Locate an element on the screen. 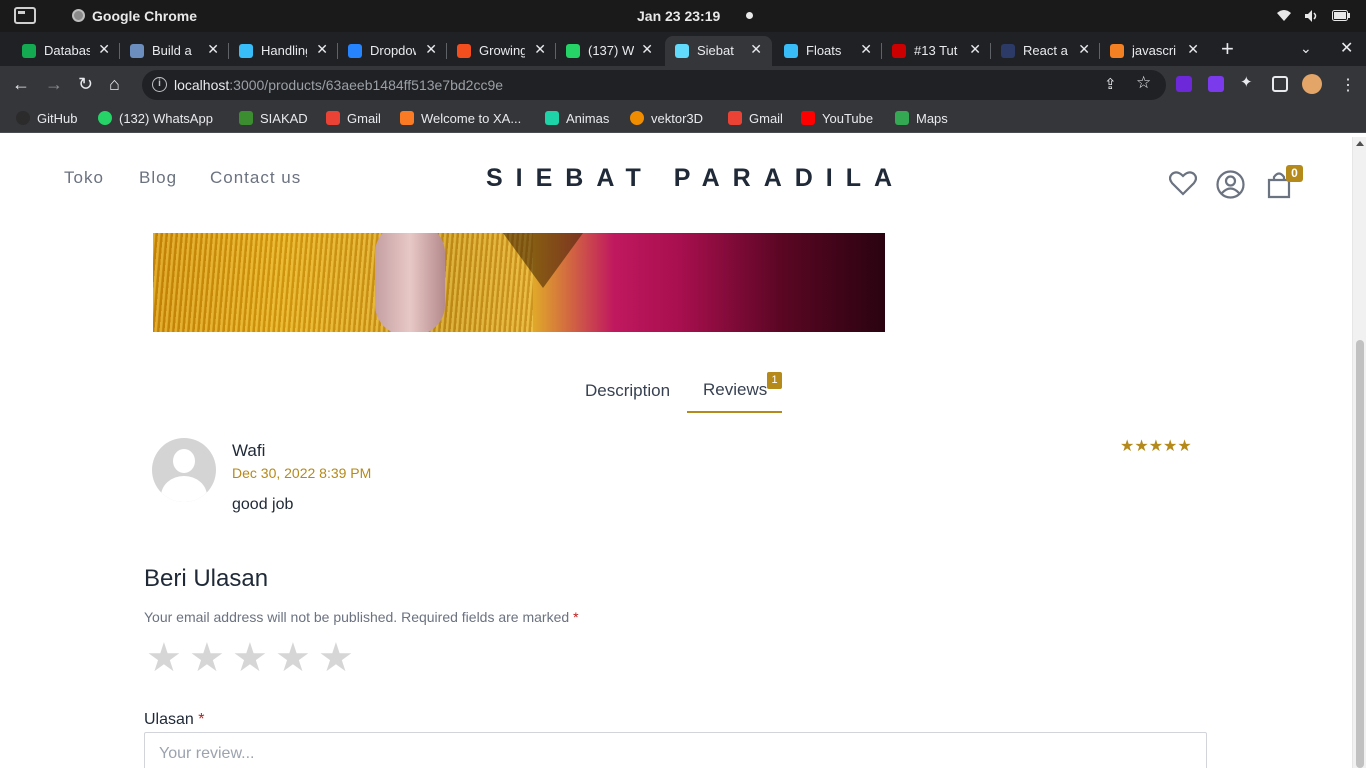 The image size is (1366, 768). review-textarea is located at coordinates (675, 750).